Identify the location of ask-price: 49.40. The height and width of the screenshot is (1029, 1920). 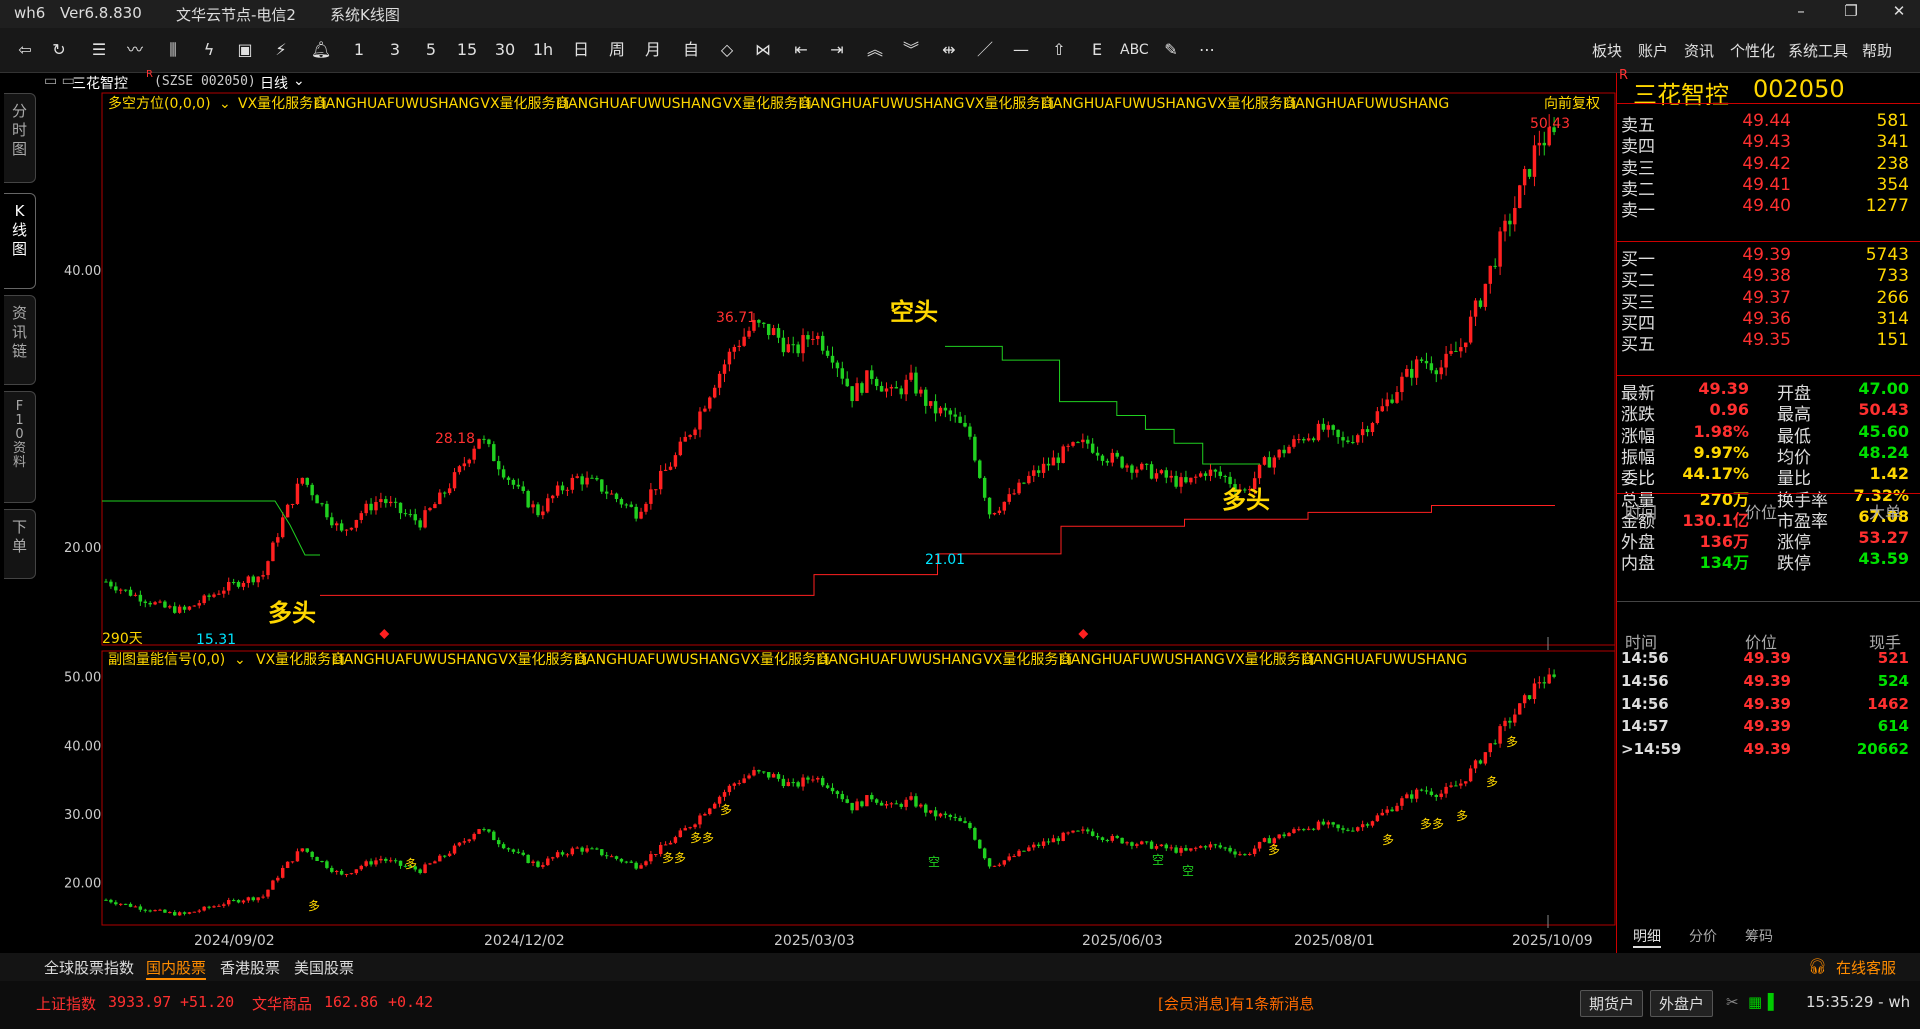
(1766, 206).